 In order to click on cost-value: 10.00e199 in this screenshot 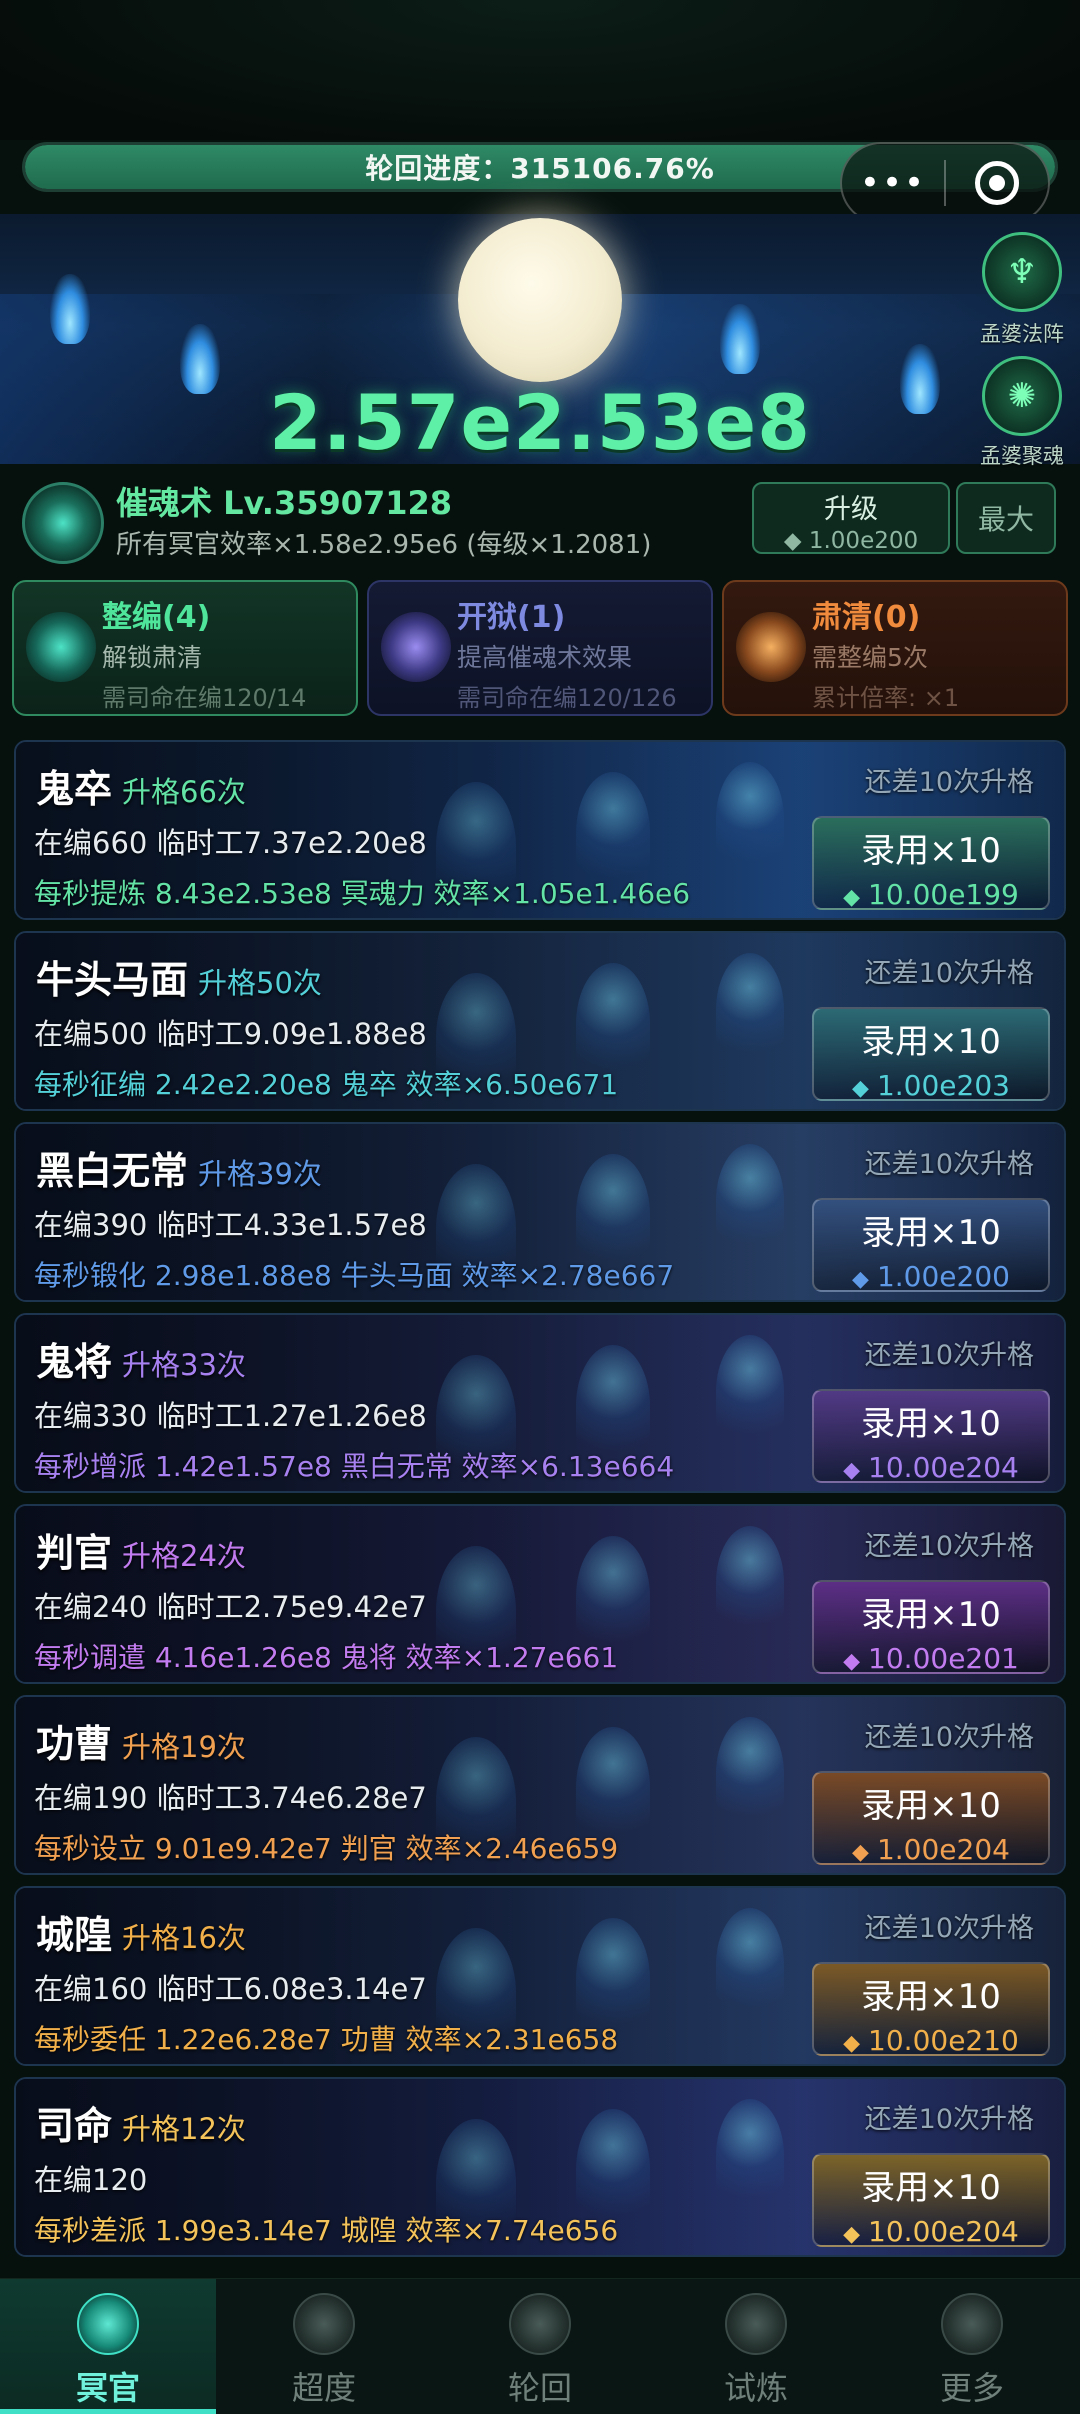, I will do `click(943, 894)`.